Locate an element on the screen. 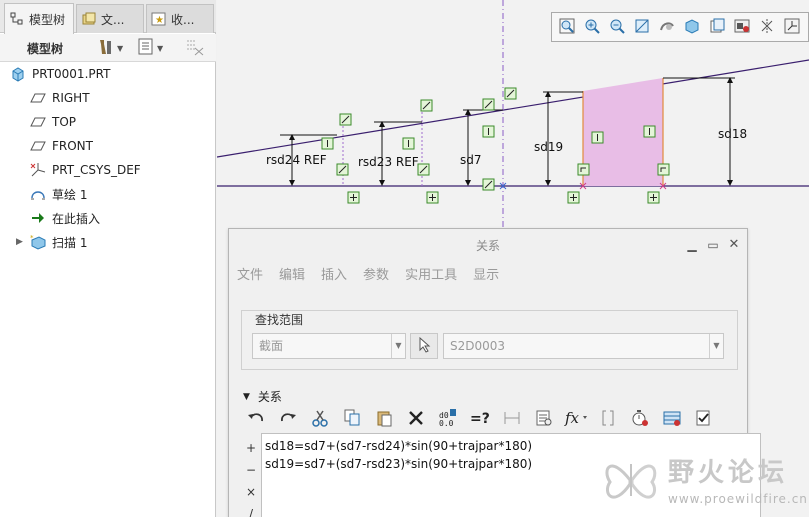 This screenshot has height=517, width=809. sort-relations-button is located at coordinates (544, 420).